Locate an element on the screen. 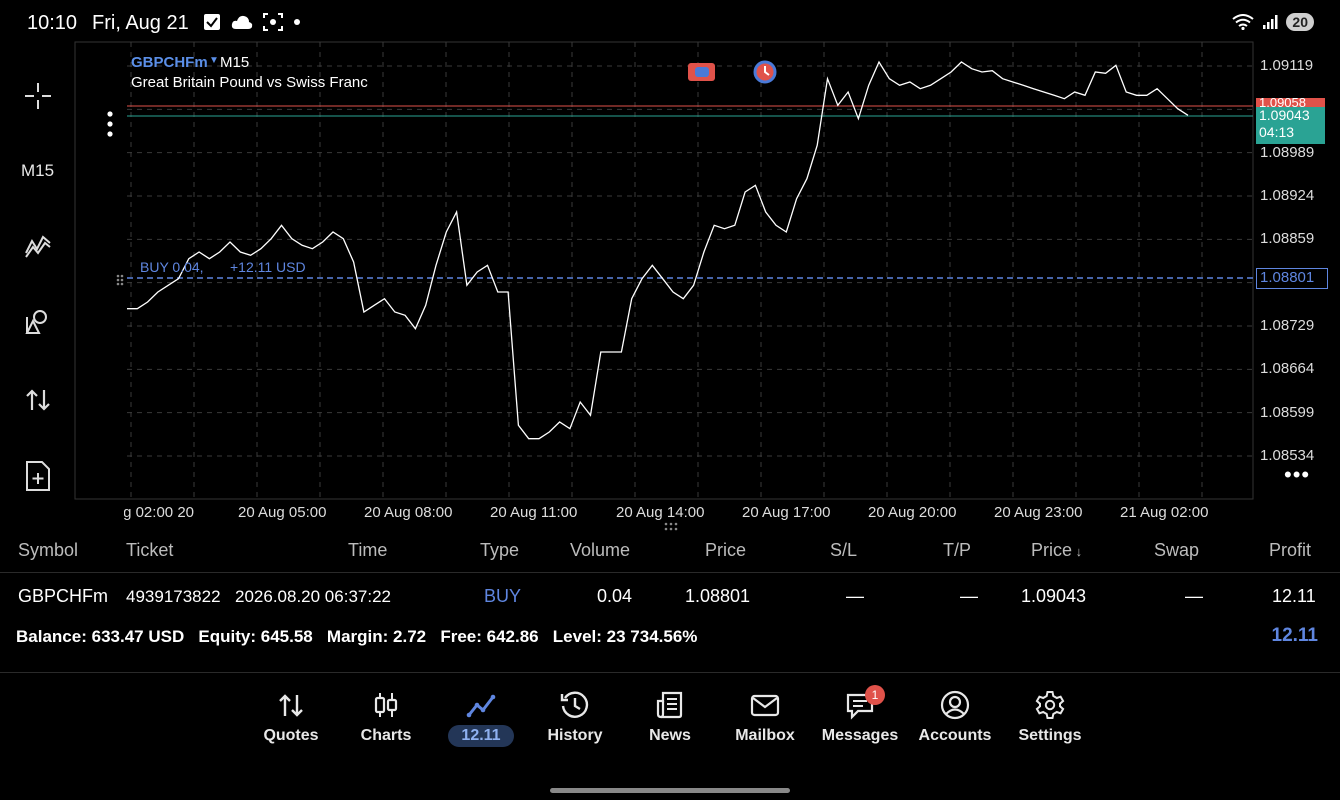  wifi-icon is located at coordinates (1243, 22).